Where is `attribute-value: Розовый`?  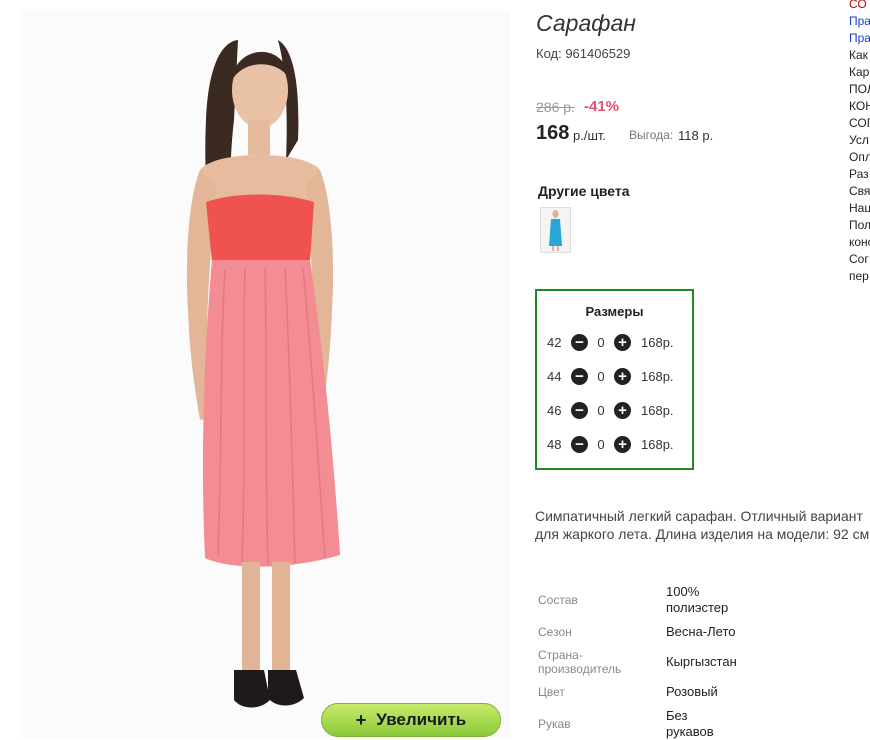 attribute-value: Розовый is located at coordinates (692, 691).